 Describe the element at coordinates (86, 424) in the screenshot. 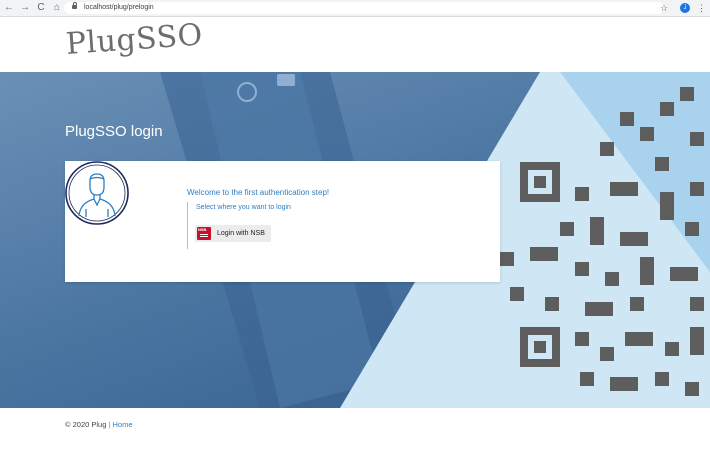

I see `copyright-text: © 2020 Plug` at that location.